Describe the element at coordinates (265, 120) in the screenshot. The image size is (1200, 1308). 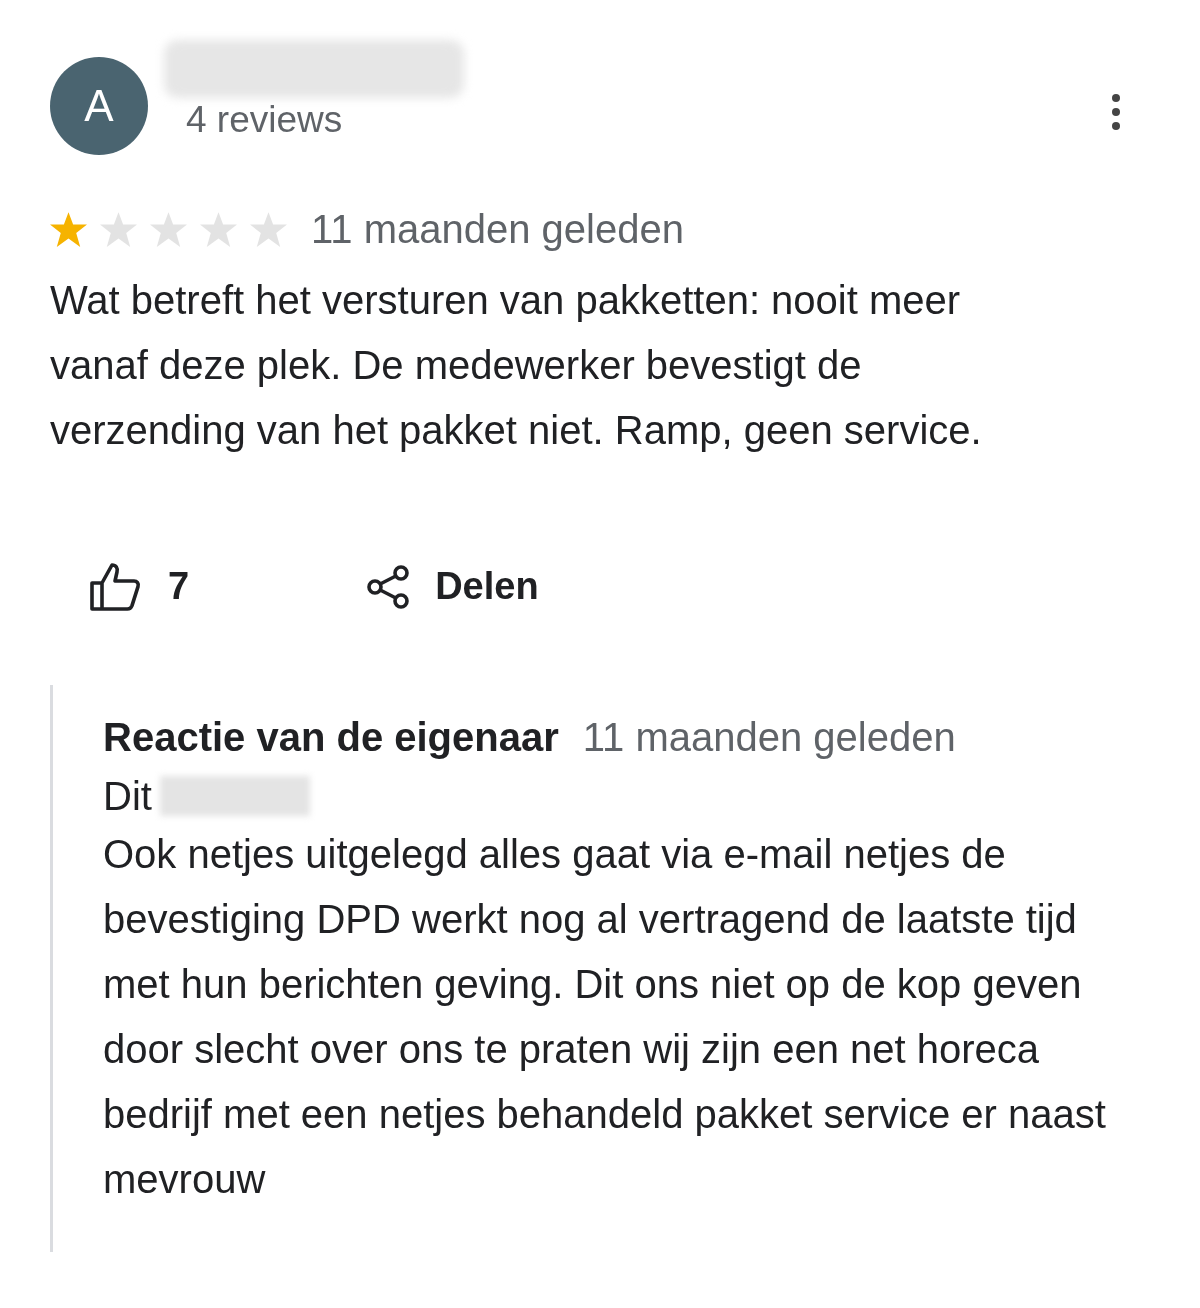
I see `review-count: 4 reviews` at that location.